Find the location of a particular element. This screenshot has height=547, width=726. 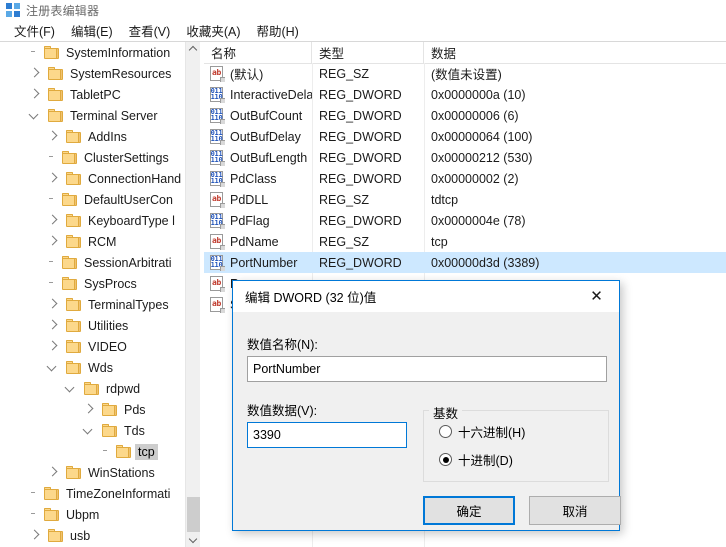

value-name-input: PortNumber is located at coordinates (427, 369).